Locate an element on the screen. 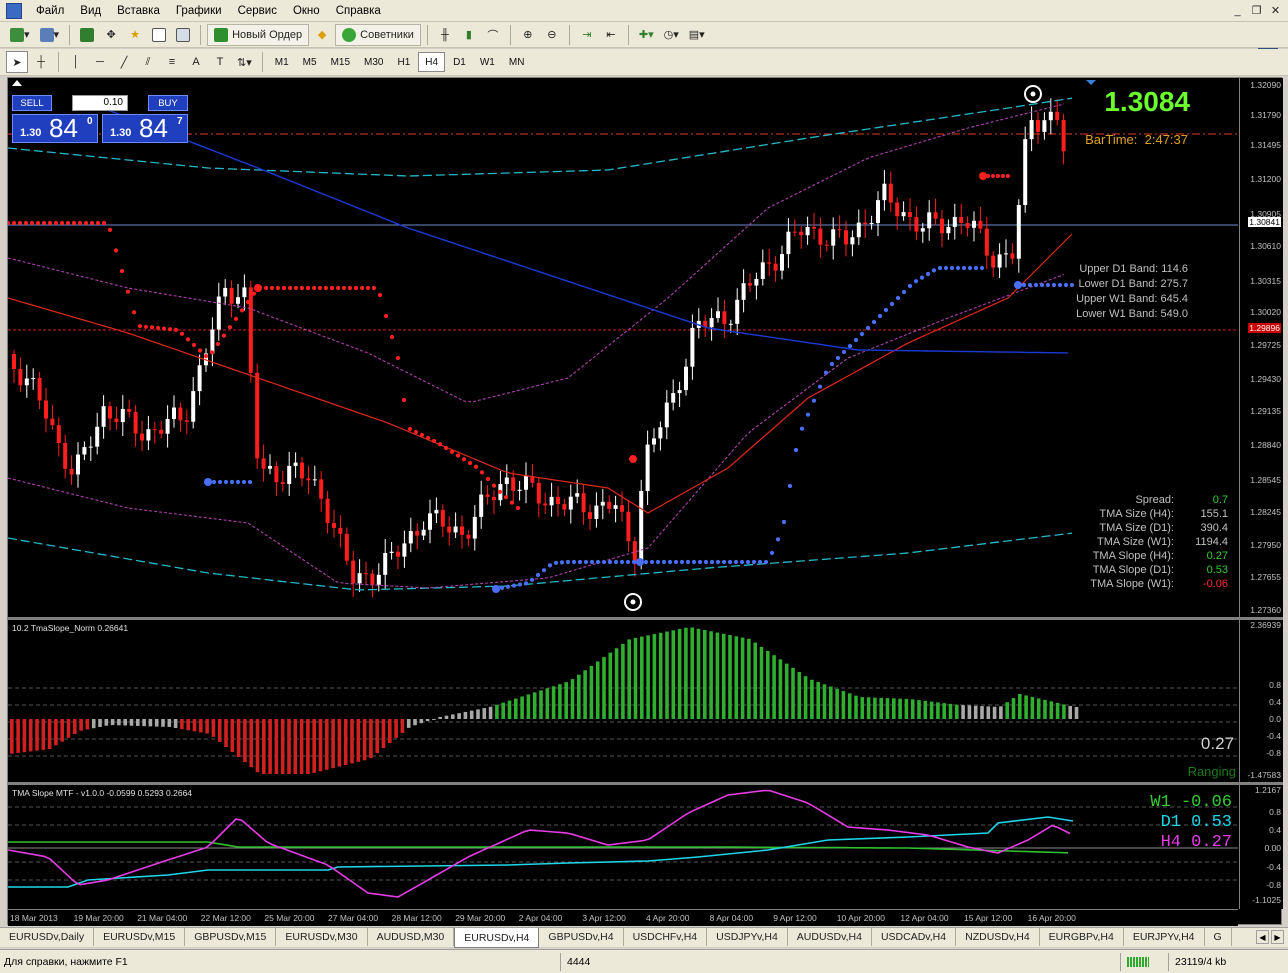 The height and width of the screenshot is (973, 1288). one-click-trading-panel: SELL 0.10 BUY 1.30 84 0 1.30 84 7 is located at coordinates (100, 119).